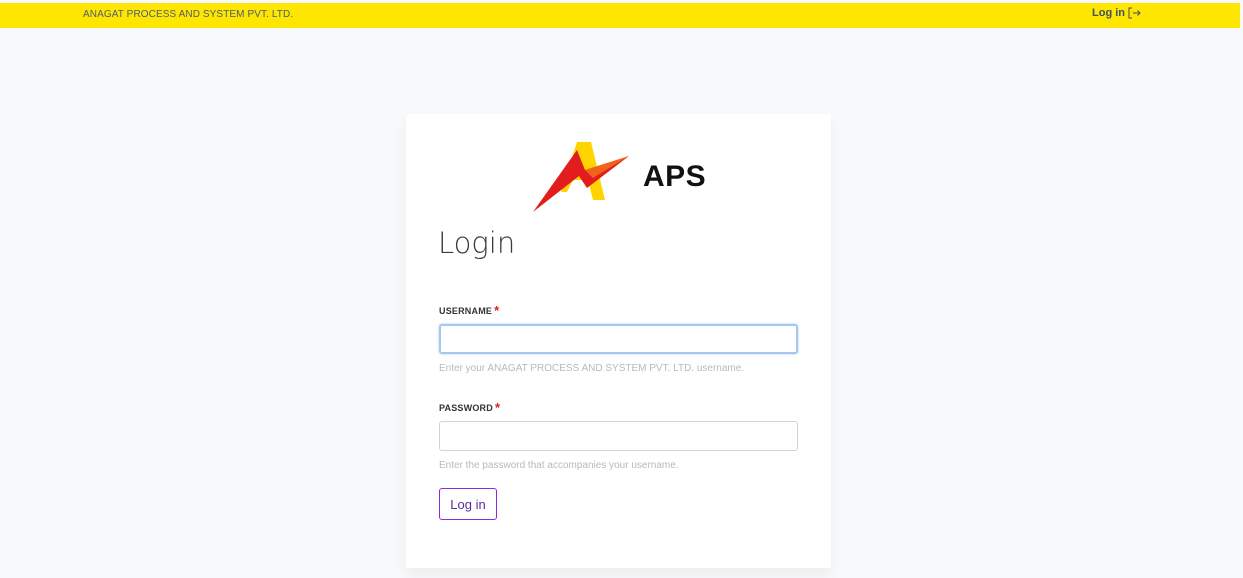 Image resolution: width=1243 pixels, height=578 pixels. What do you see at coordinates (618, 436) in the screenshot?
I see `password-input` at bounding box center [618, 436].